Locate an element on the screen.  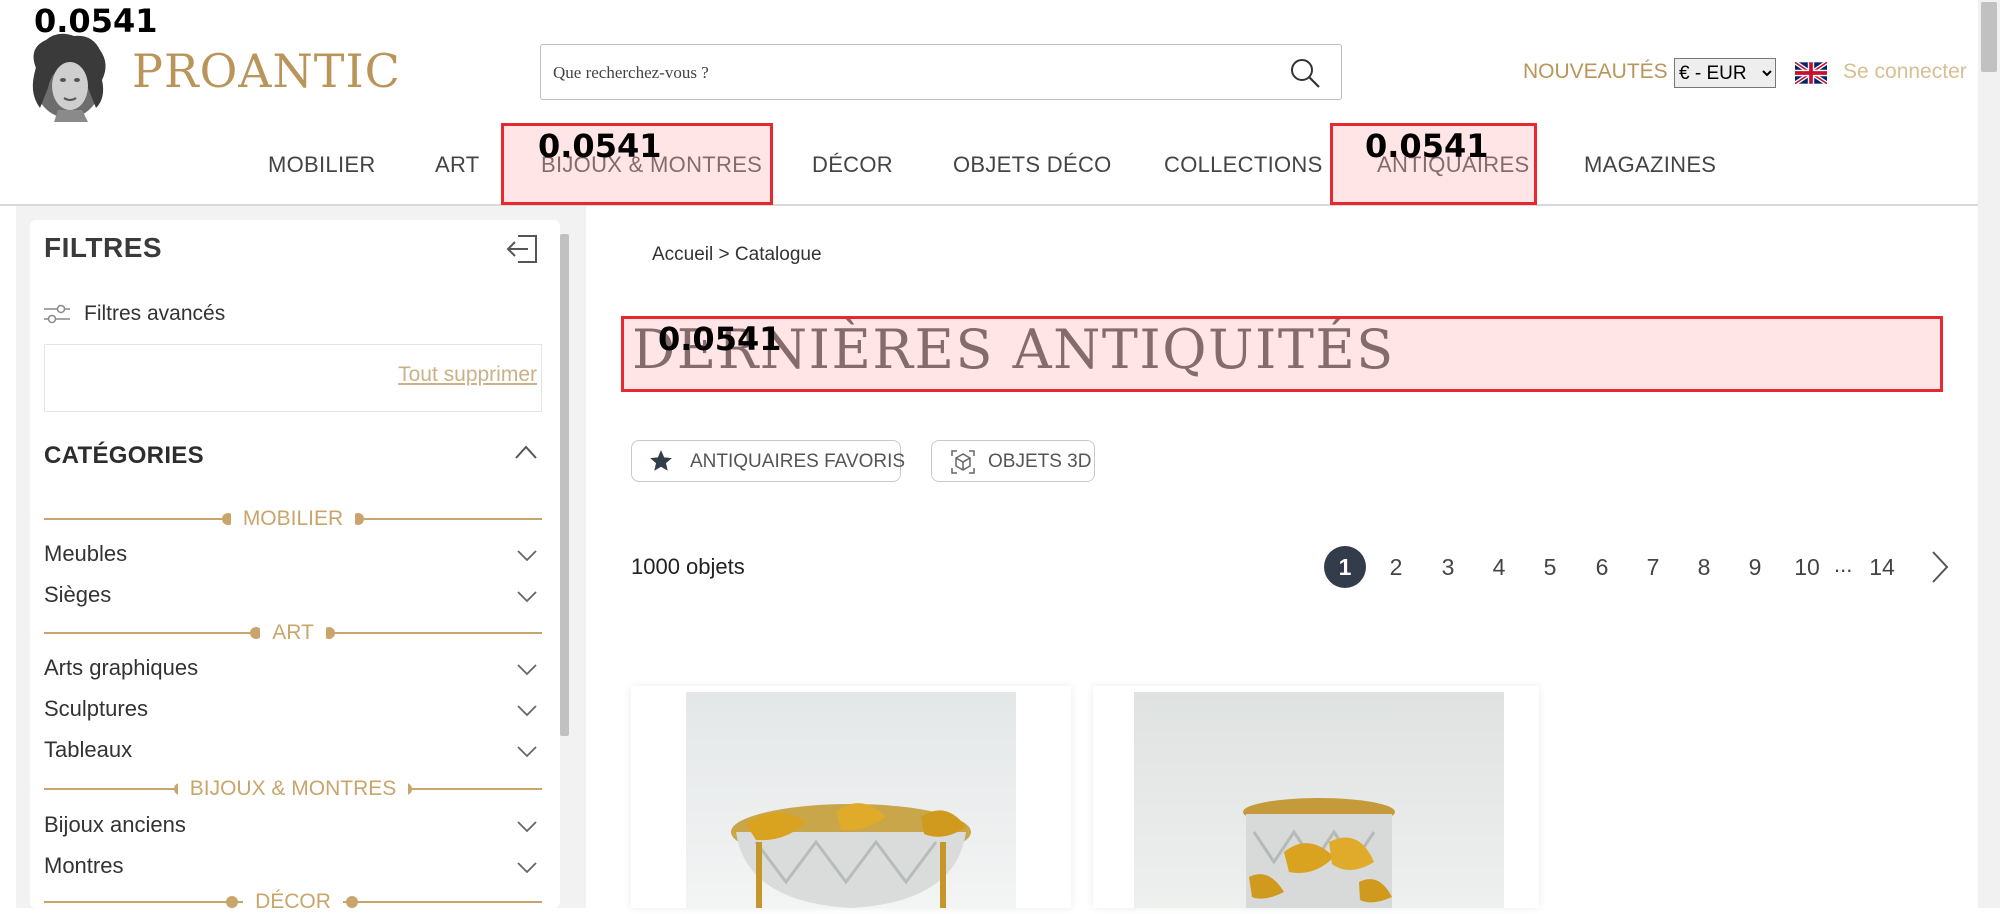
advanced-filters-link: Filtres avancés is located at coordinates (154, 314).